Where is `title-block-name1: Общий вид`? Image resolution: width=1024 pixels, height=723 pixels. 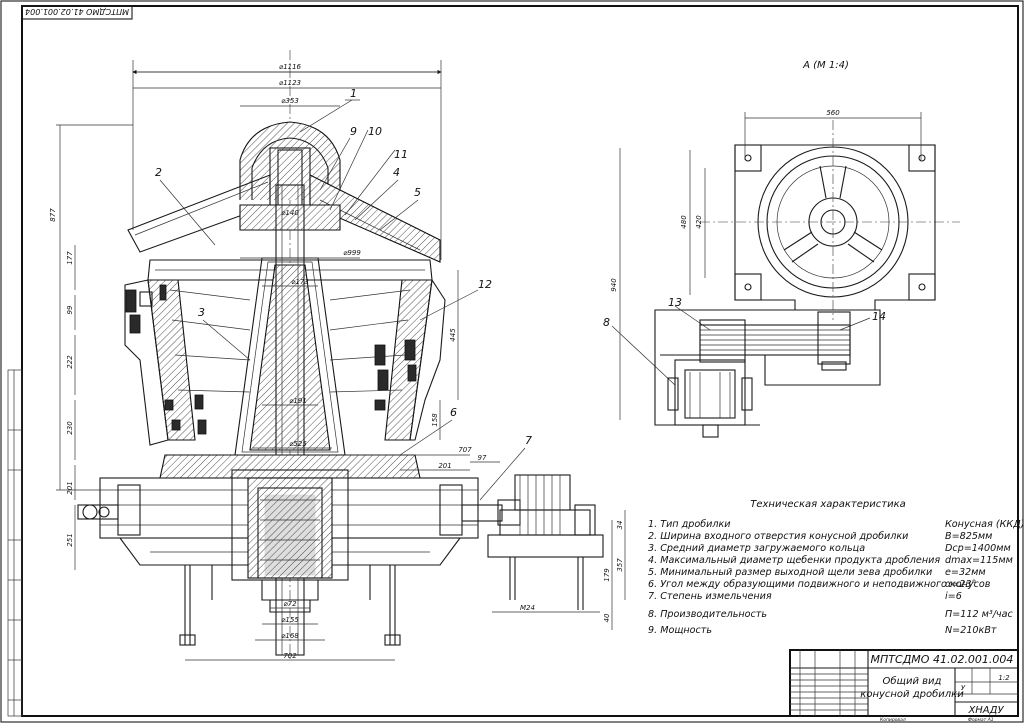
title-block-name1: Общий вид is located at coordinates (912, 681).